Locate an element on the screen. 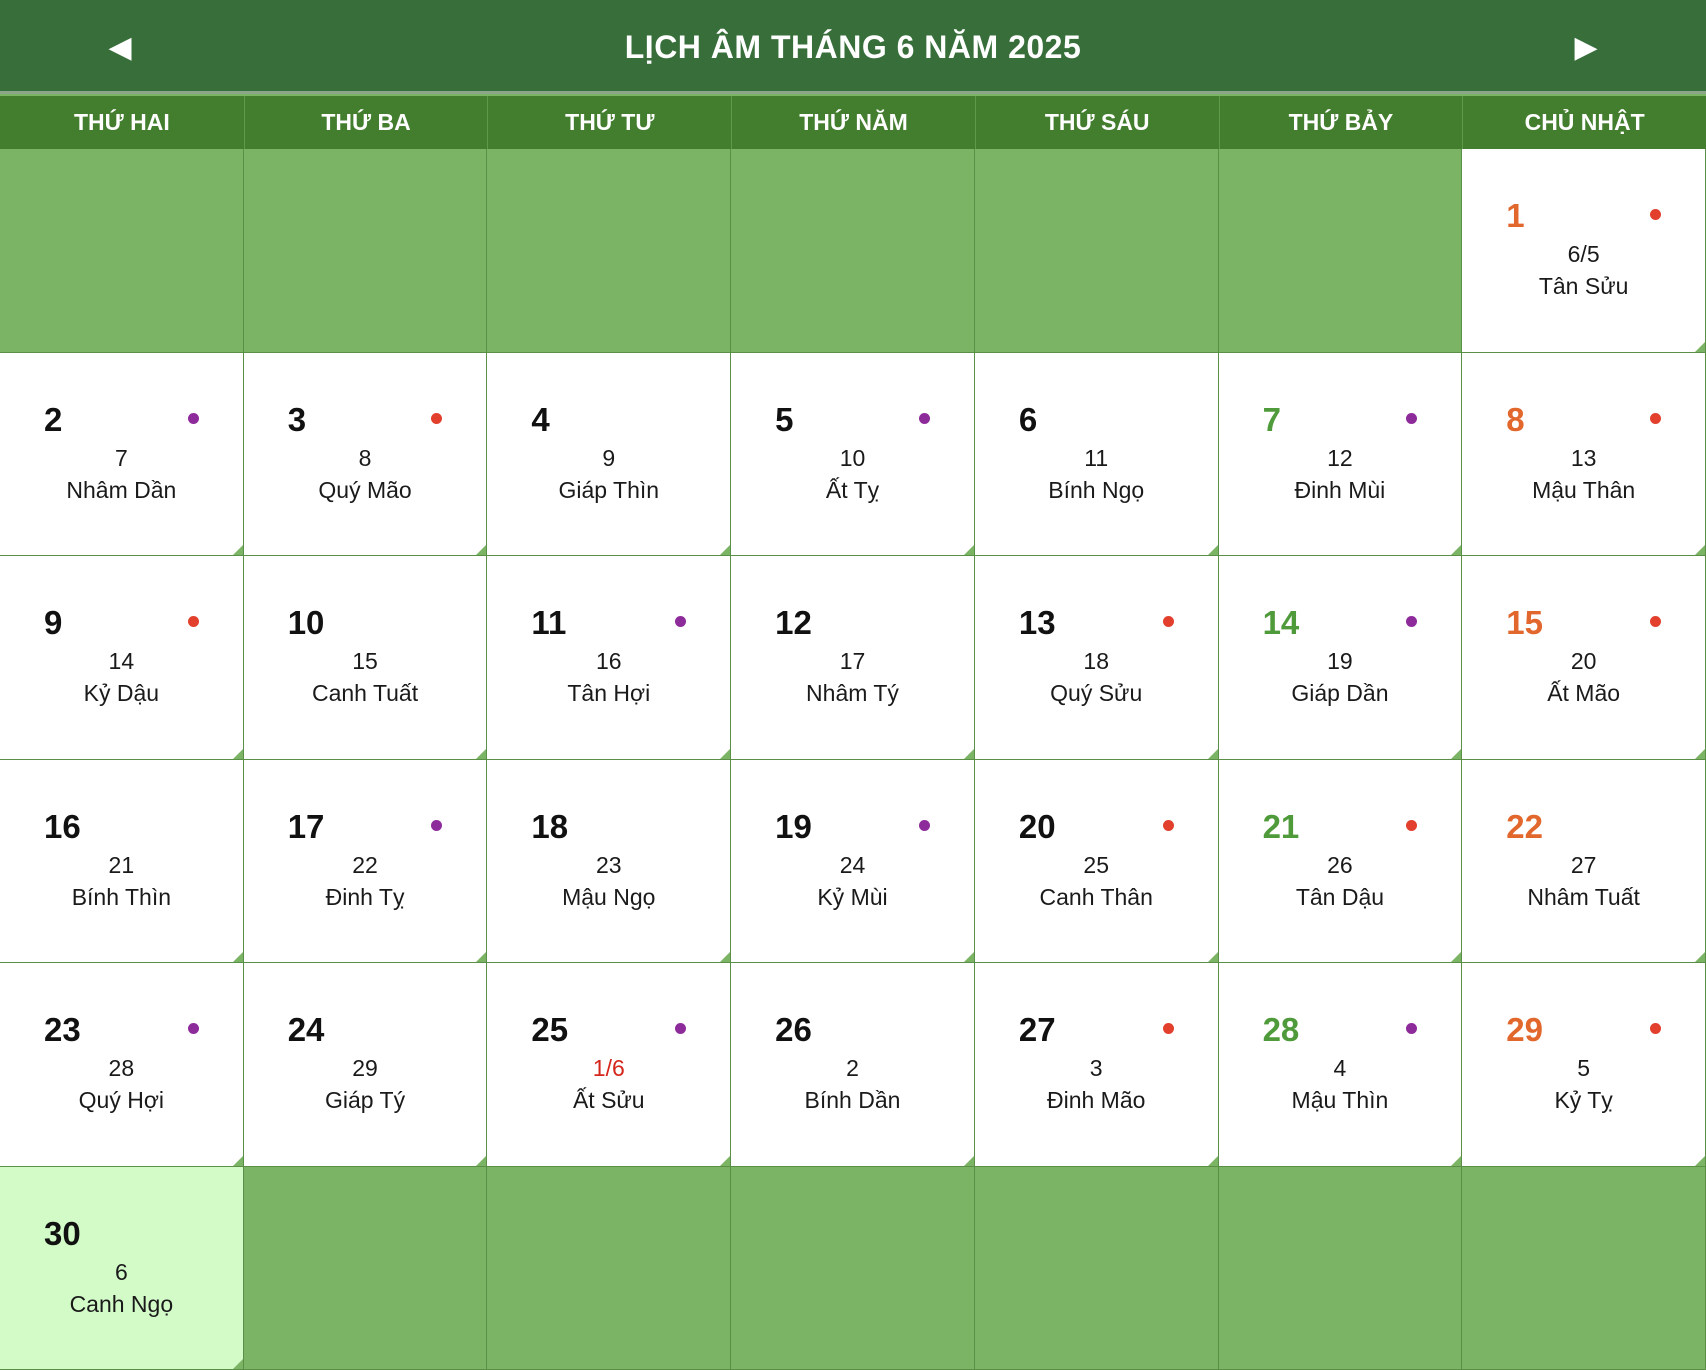 Image resolution: width=1706 pixels, height=1370 pixels. day-cell-11: 11 16 Tân Hợi is located at coordinates (609, 658).